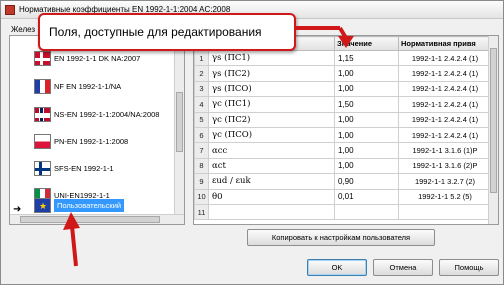  Describe the element at coordinates (325, 37) in the screenshot. I see `arrow-to-value-column-icon` at that location.